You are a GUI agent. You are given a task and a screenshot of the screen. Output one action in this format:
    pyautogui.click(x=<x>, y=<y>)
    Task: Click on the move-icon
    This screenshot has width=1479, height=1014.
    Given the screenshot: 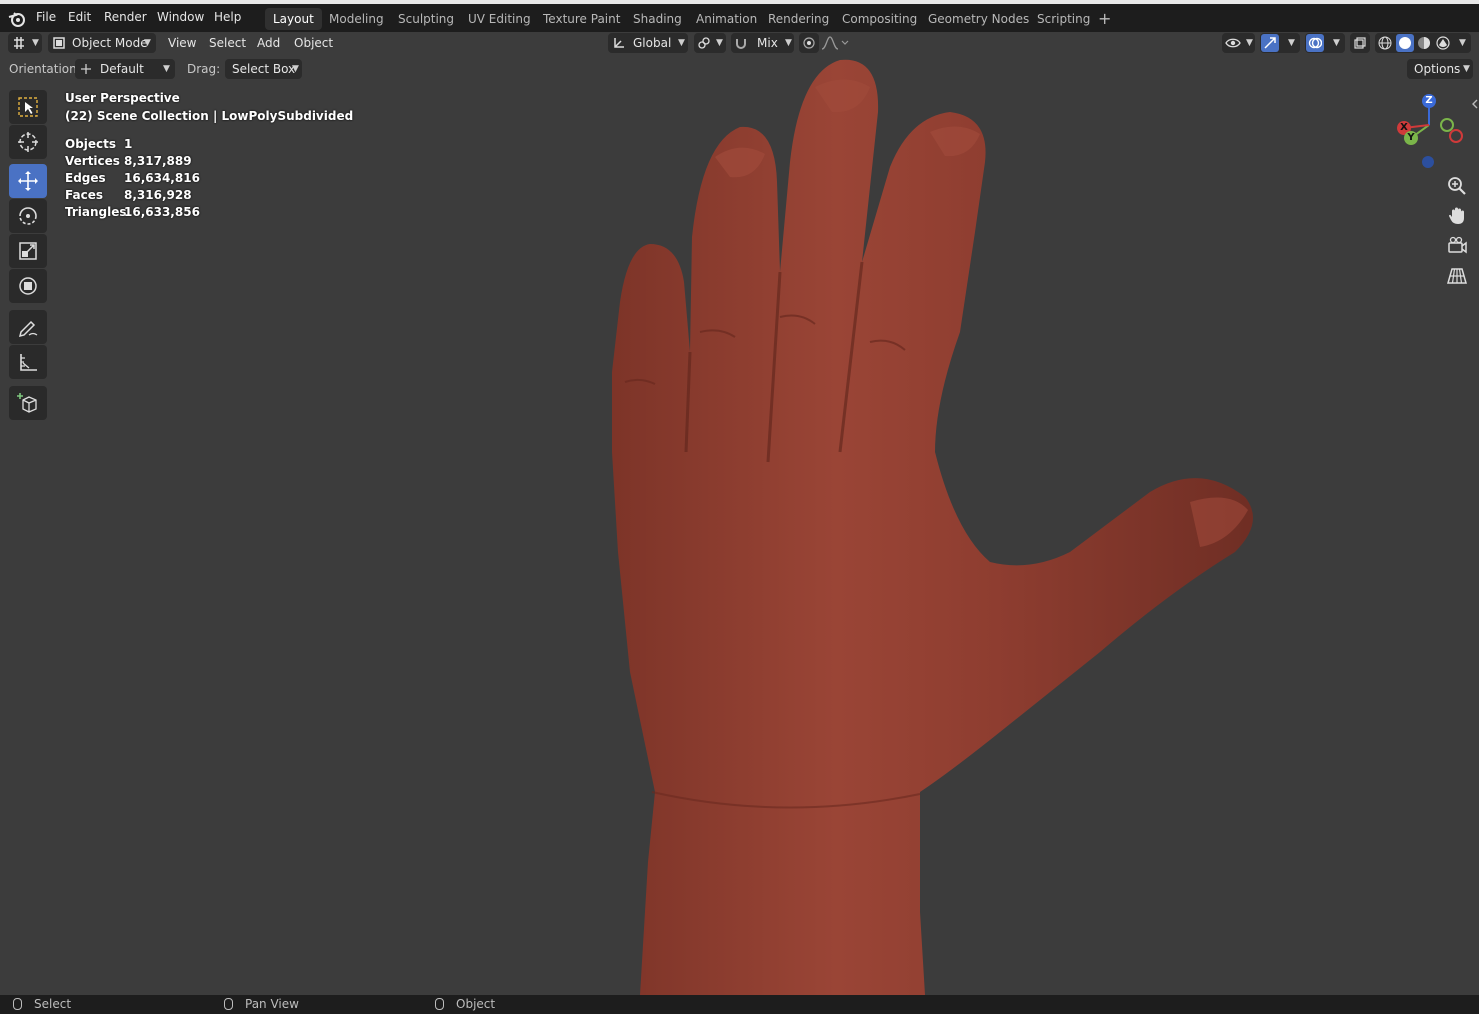 What is the action you would take?
    pyautogui.click(x=28, y=181)
    